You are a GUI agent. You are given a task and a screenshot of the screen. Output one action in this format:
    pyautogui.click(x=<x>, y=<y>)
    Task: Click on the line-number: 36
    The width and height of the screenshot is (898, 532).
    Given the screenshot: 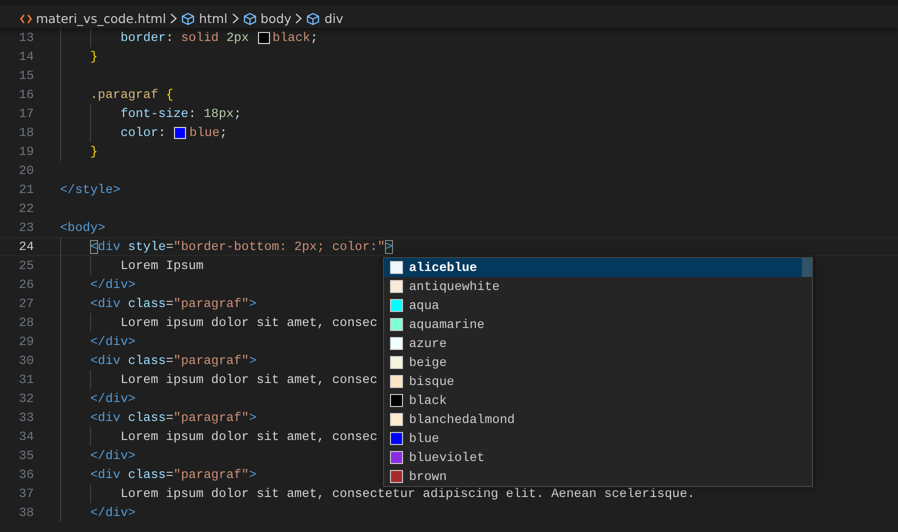 What is the action you would take?
    pyautogui.click(x=26, y=475)
    